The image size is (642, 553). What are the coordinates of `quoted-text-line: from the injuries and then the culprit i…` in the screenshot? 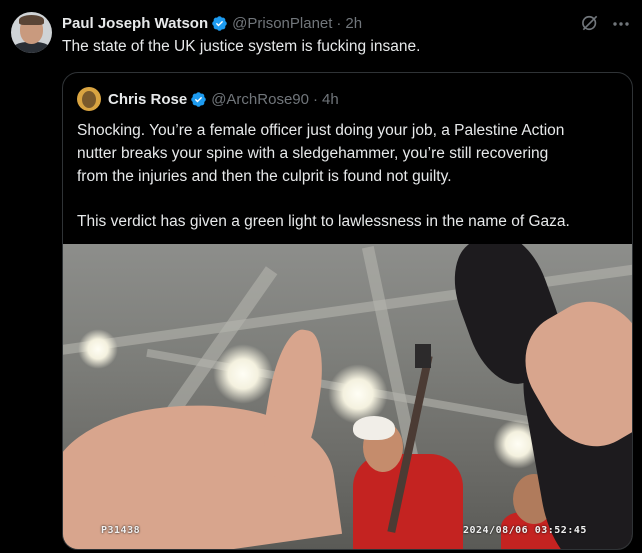 It's located at (264, 176).